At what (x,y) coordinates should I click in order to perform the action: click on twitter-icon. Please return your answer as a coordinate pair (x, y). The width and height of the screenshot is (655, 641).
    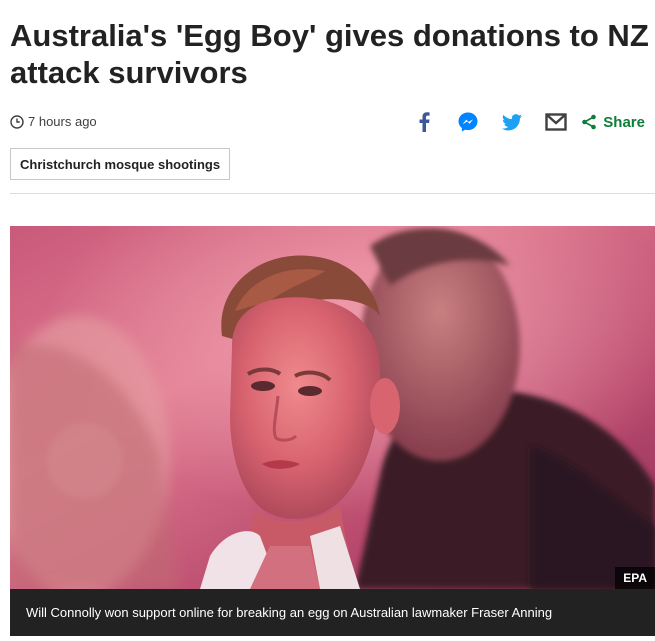
    Looking at the image, I should click on (512, 122).